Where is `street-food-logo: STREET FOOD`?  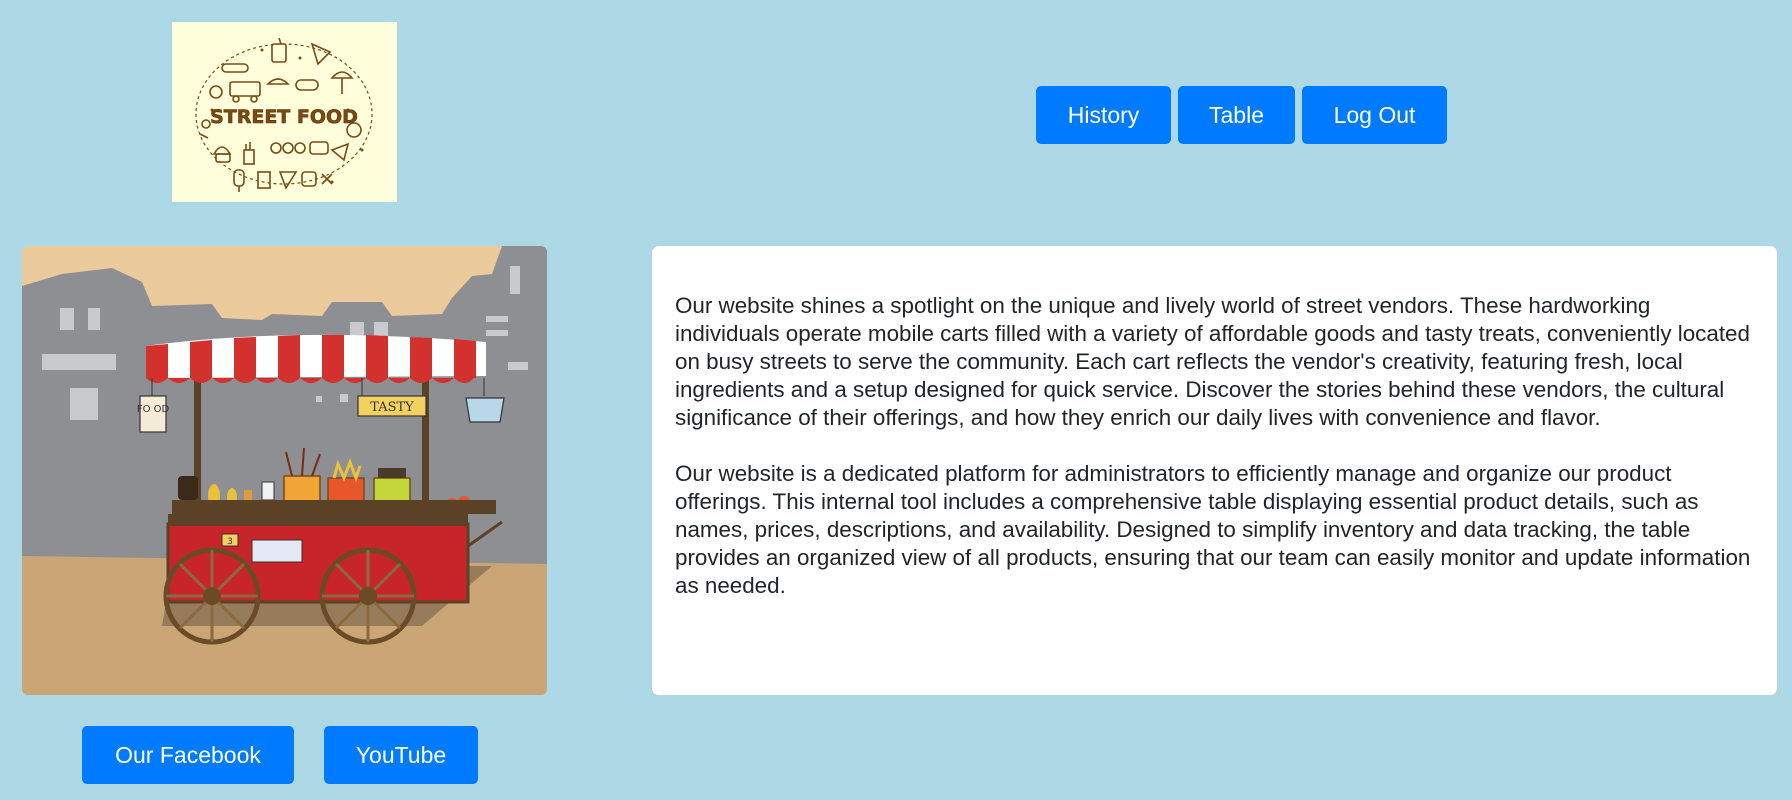 street-food-logo: STREET FOOD is located at coordinates (284, 112).